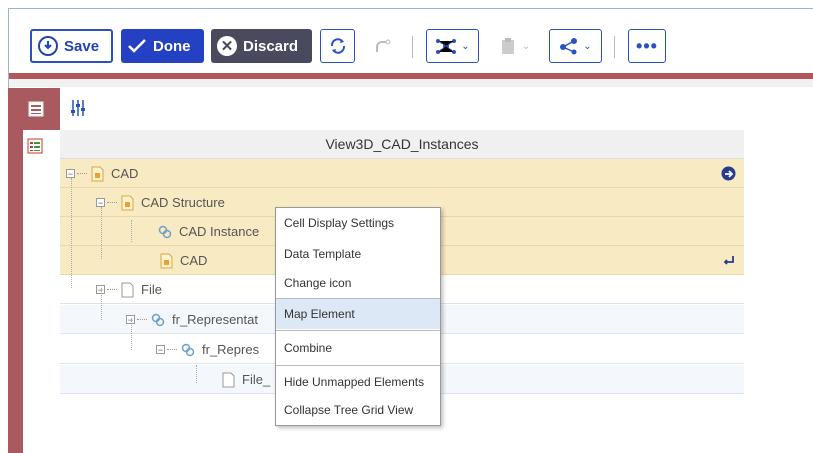 The height and width of the screenshot is (453, 813). Describe the element at coordinates (728, 173) in the screenshot. I see `arrow-circle-icon` at that location.